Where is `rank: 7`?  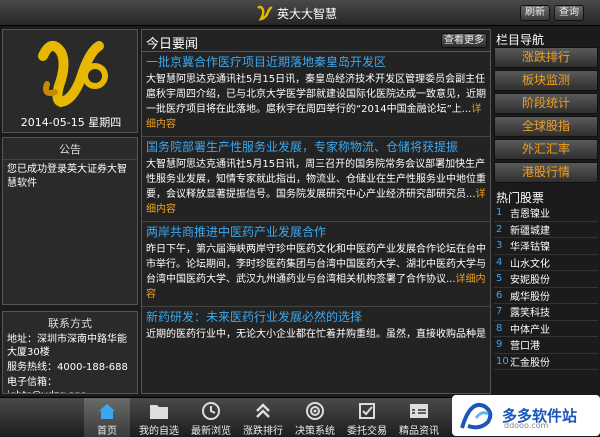
rank: 7 is located at coordinates (499, 312).